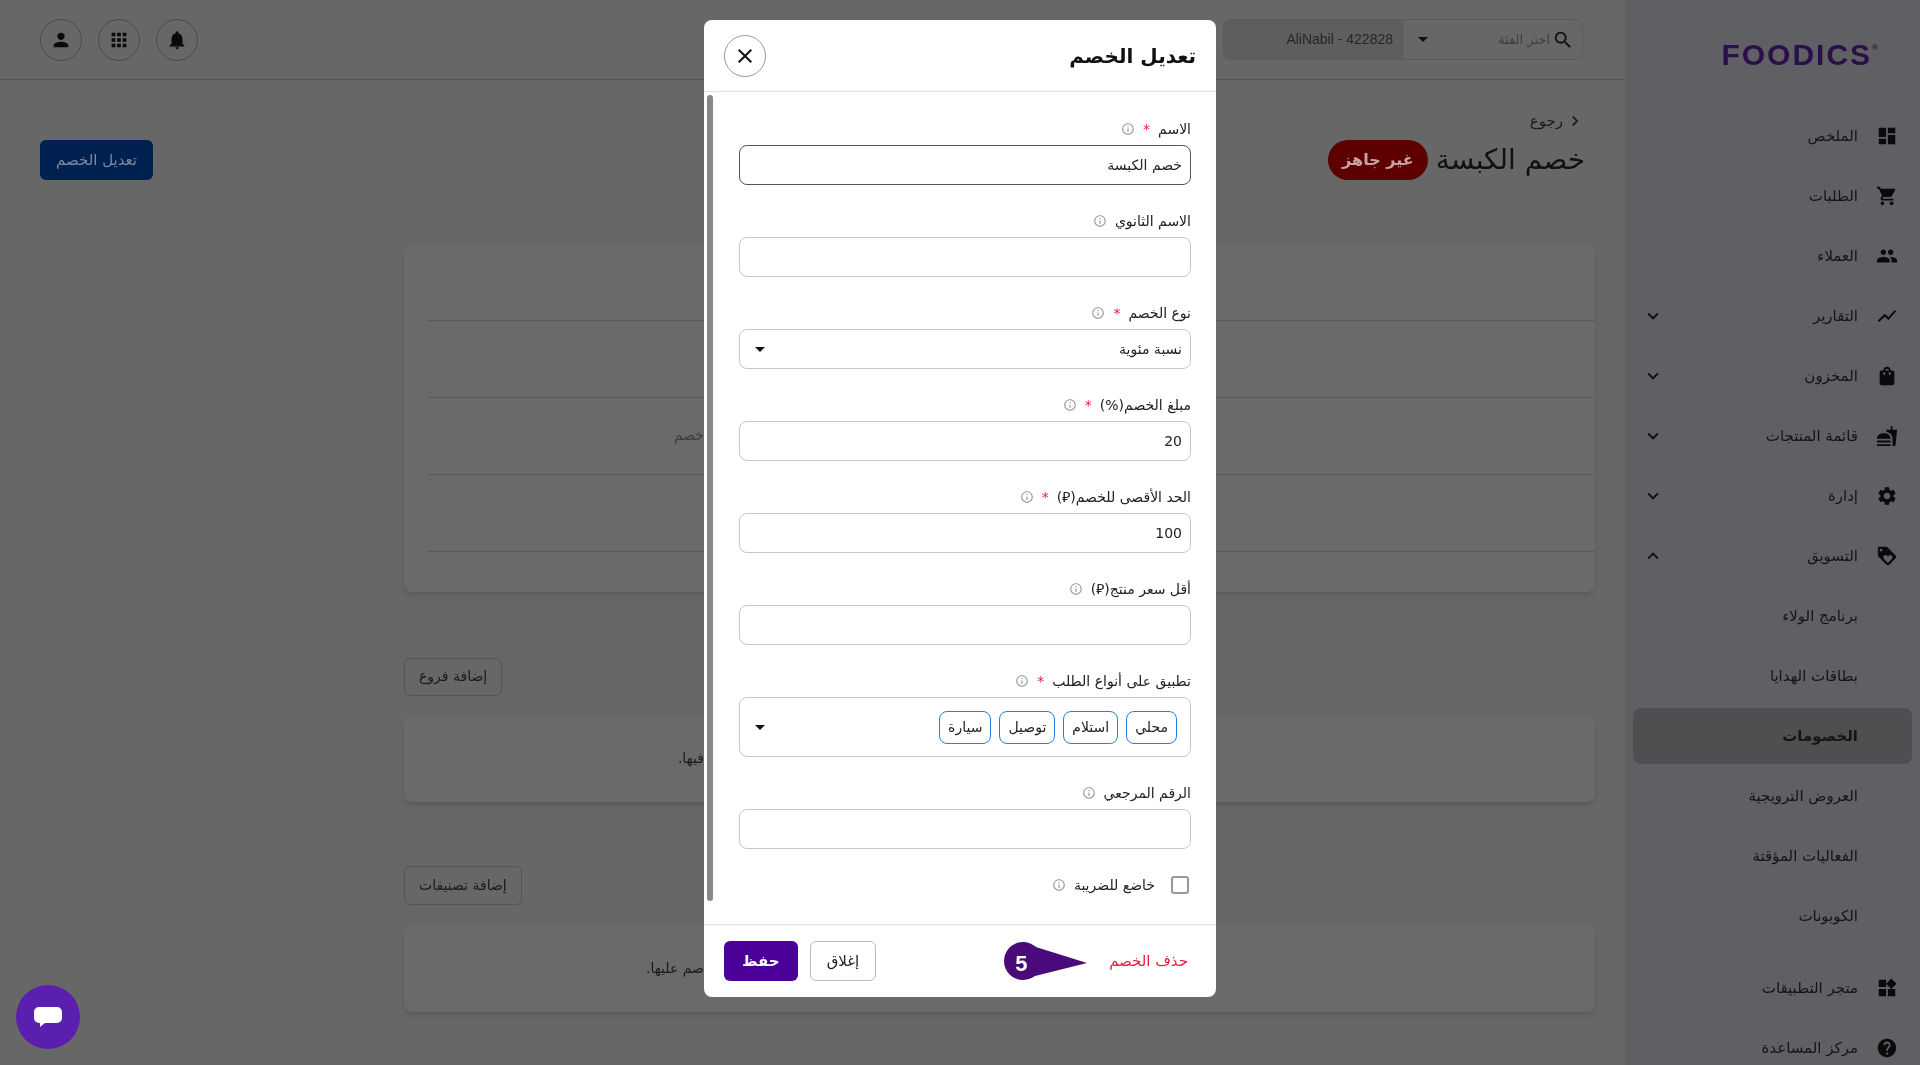  I want to click on cancel-button: إغلاق, so click(843, 961).